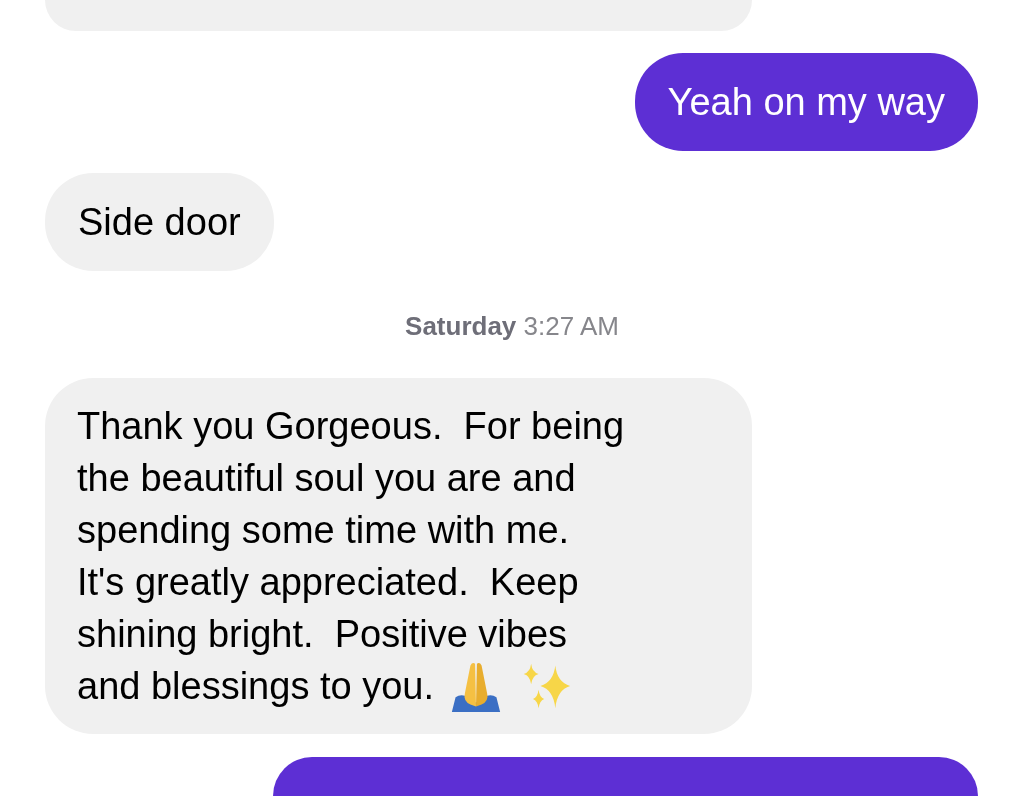  What do you see at coordinates (806, 102) in the screenshot?
I see `message-text: Yeah on my way` at bounding box center [806, 102].